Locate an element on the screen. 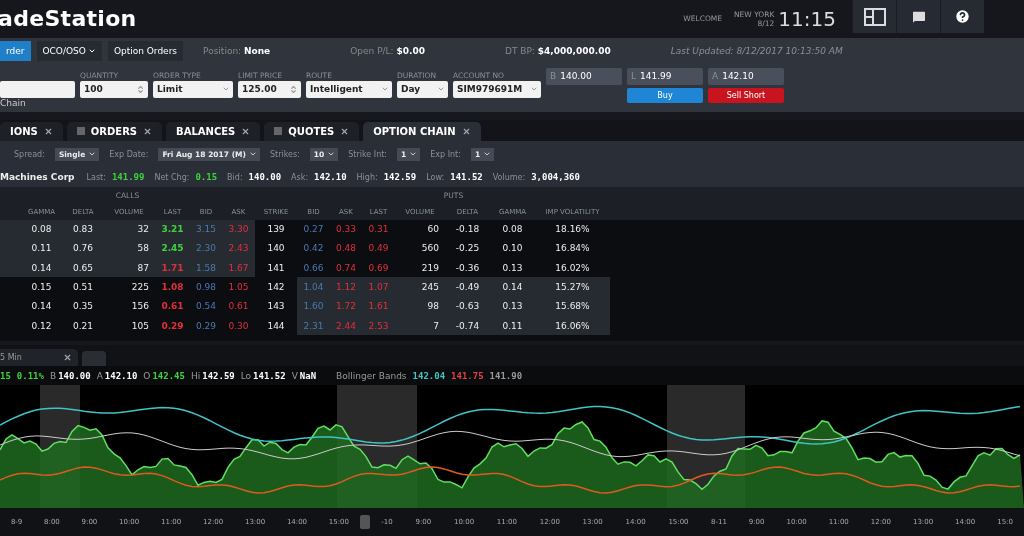 The width and height of the screenshot is (1024, 536). table-cell: 32 is located at coordinates (129, 229).